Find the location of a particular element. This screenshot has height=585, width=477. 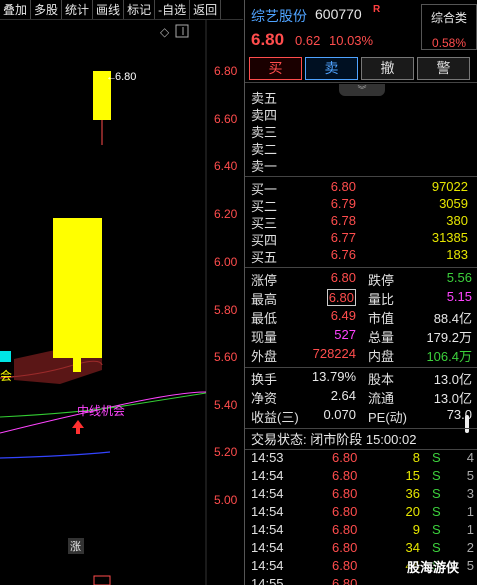

toolbar-mark: 标记 is located at coordinates (140, 9).